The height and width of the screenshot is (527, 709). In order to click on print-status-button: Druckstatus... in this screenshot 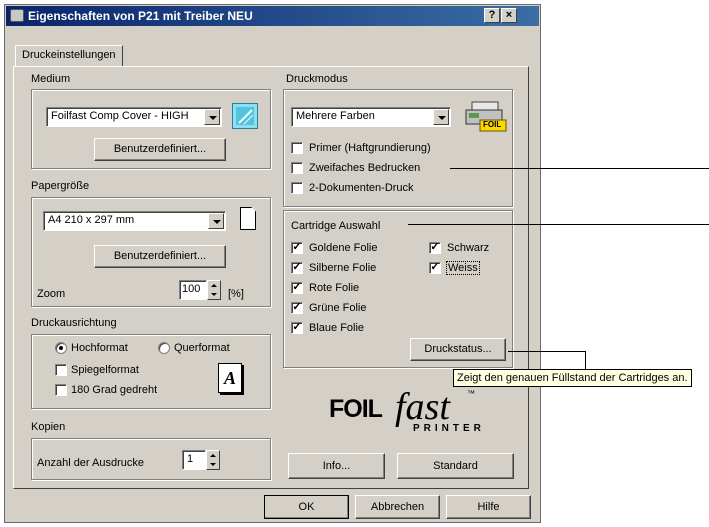, I will do `click(458, 349)`.